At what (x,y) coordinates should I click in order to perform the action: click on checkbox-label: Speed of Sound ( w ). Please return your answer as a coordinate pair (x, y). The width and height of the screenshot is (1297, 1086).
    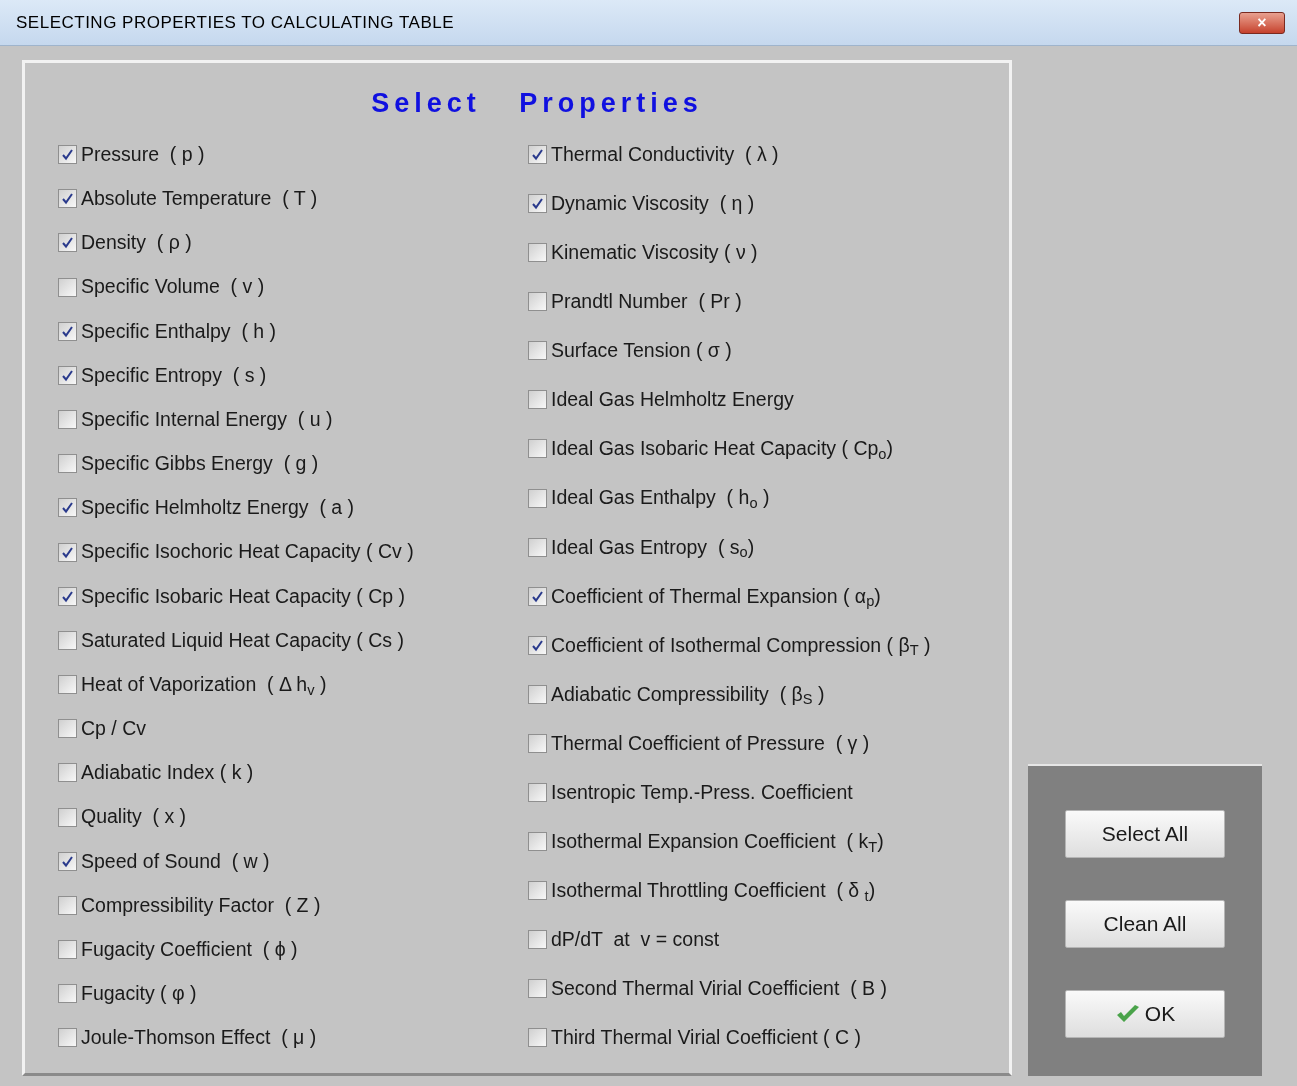
    Looking at the image, I should click on (175, 861).